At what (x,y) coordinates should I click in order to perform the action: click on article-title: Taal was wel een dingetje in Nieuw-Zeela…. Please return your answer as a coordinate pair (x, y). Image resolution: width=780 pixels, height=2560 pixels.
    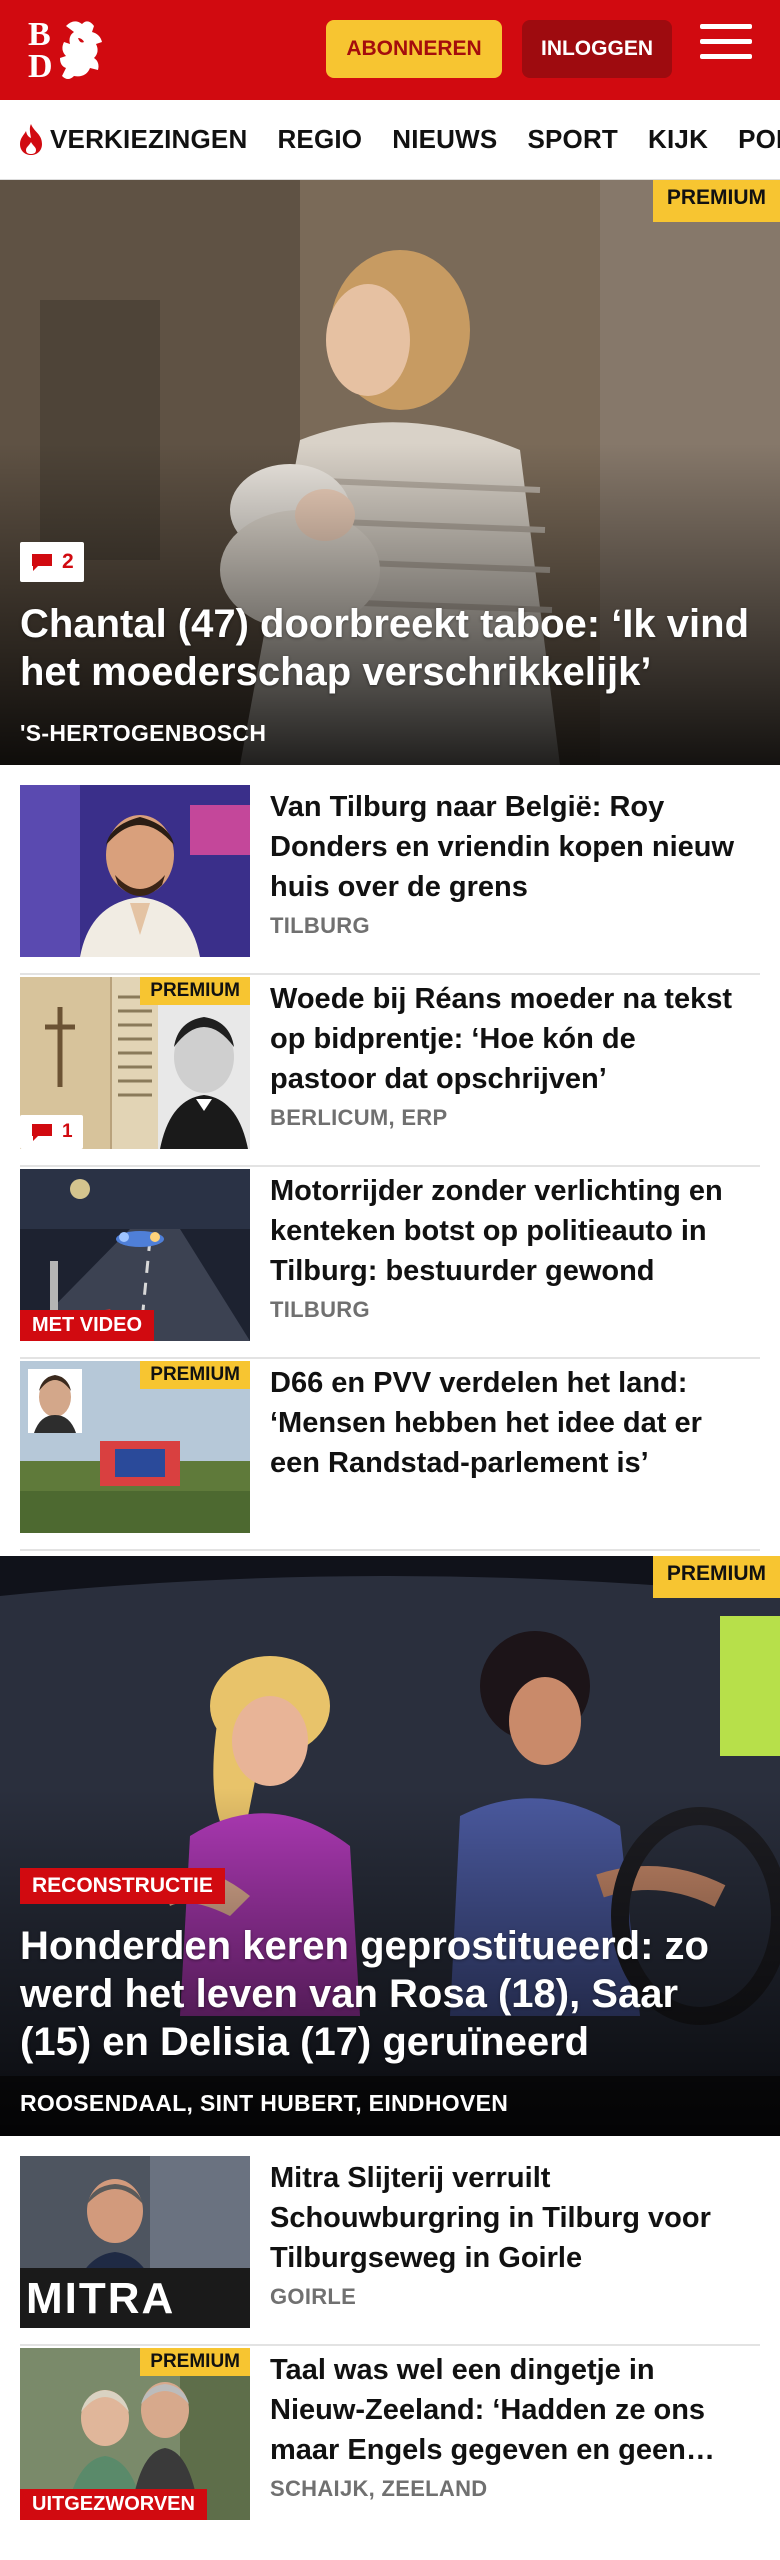
    Looking at the image, I should click on (510, 2410).